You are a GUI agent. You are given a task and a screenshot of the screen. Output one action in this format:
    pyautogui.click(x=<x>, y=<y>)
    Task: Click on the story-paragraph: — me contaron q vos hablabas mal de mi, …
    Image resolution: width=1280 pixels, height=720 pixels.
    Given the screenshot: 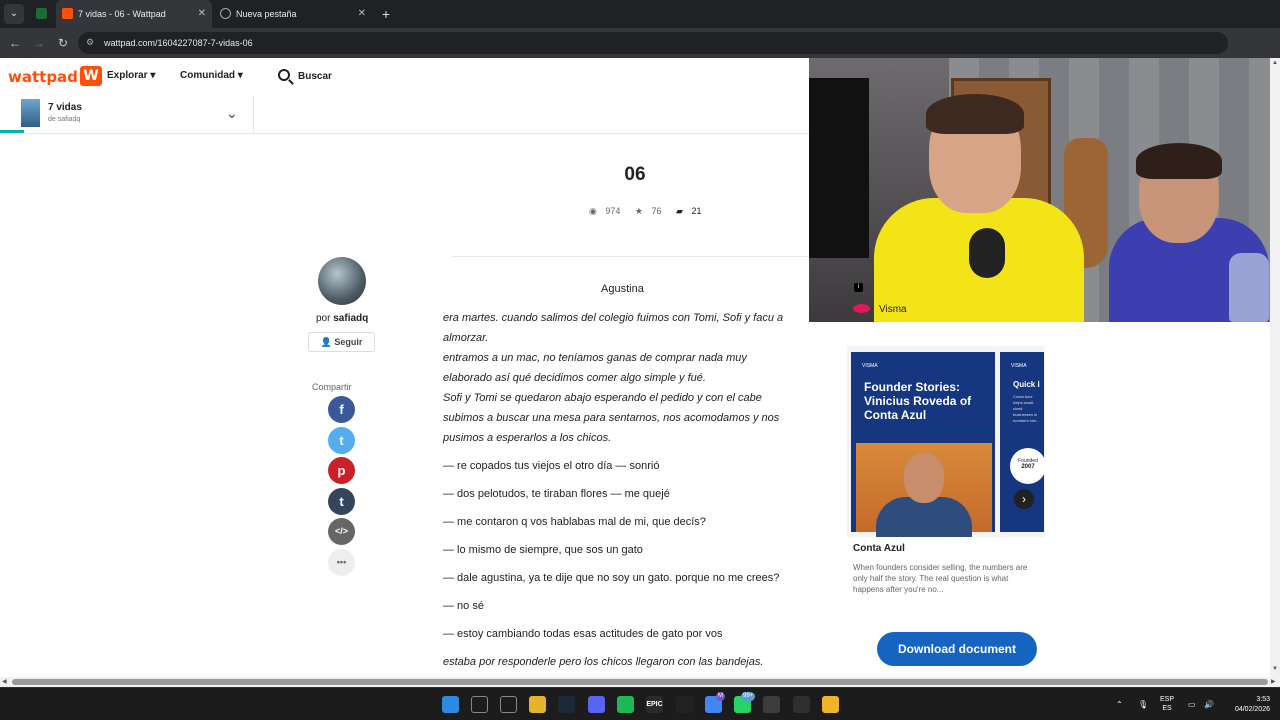 What is the action you would take?
    pyautogui.click(x=574, y=522)
    